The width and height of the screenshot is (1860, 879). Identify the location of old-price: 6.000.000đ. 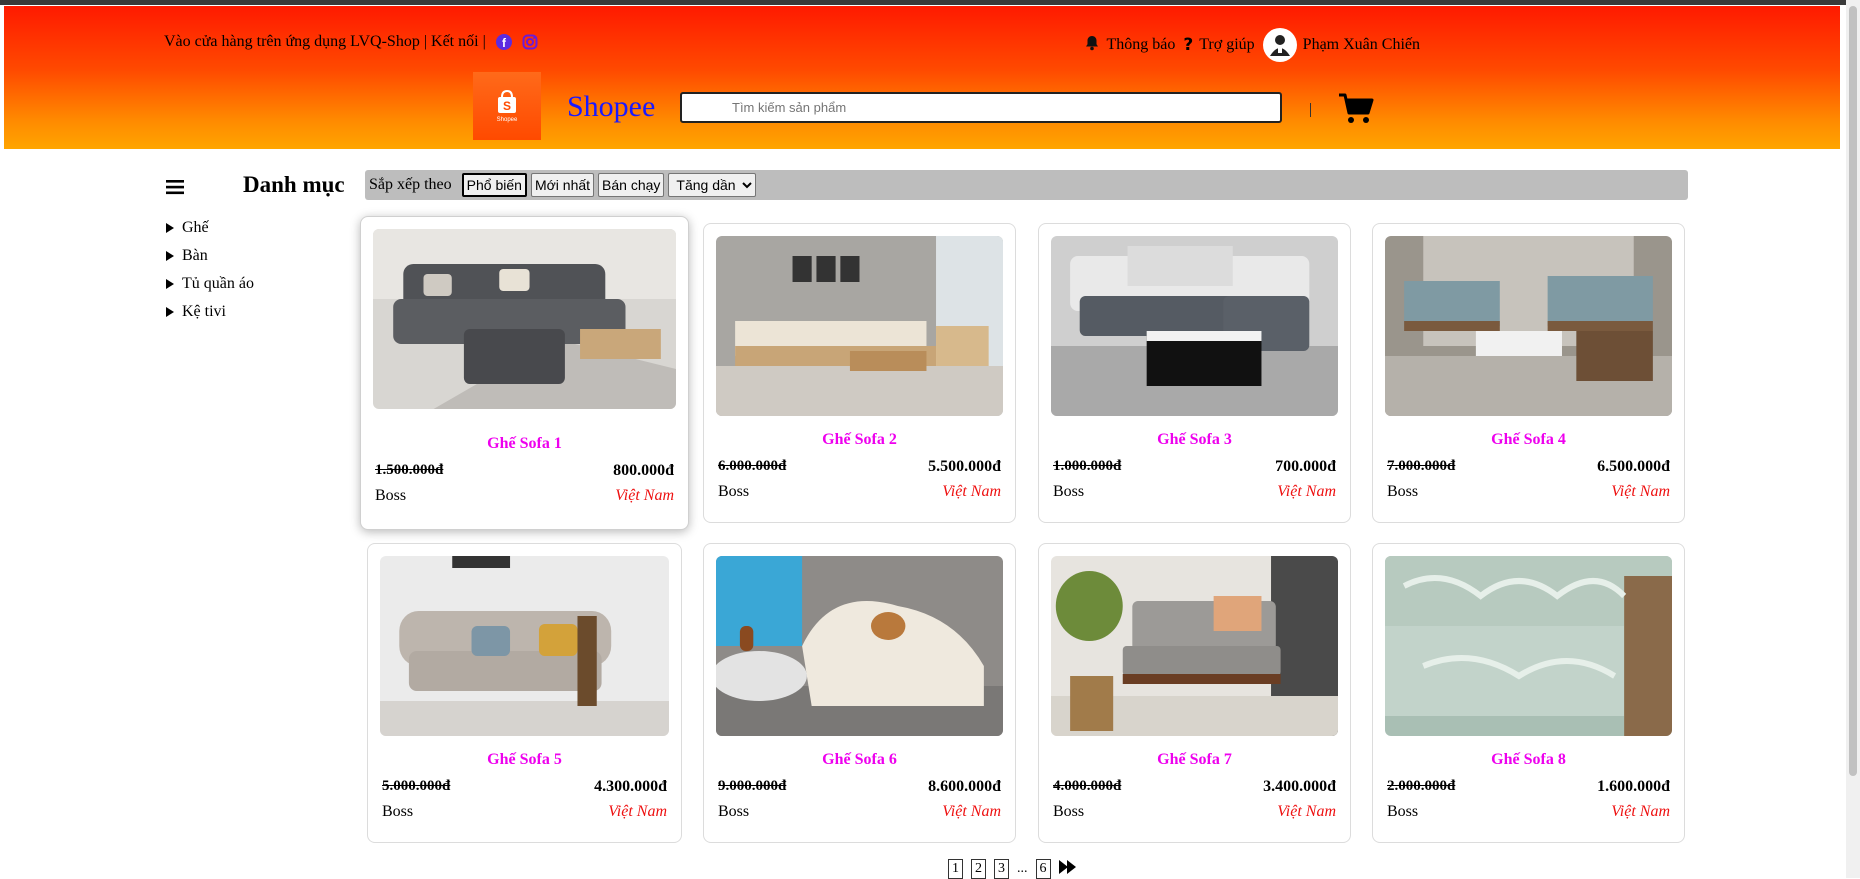
(752, 466).